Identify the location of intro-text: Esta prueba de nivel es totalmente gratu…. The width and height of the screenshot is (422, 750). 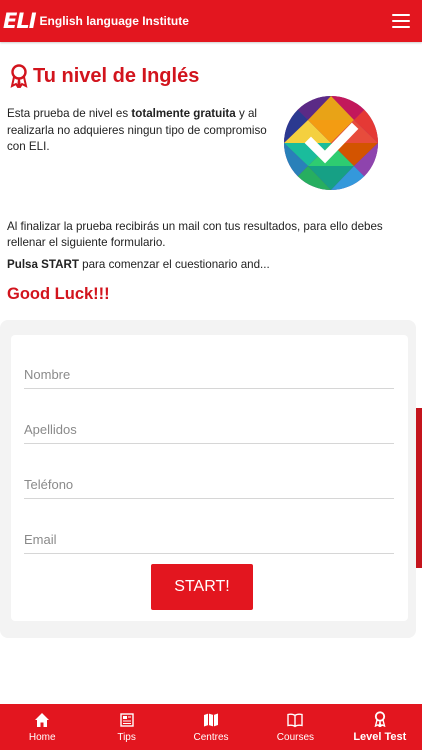
(137, 130).